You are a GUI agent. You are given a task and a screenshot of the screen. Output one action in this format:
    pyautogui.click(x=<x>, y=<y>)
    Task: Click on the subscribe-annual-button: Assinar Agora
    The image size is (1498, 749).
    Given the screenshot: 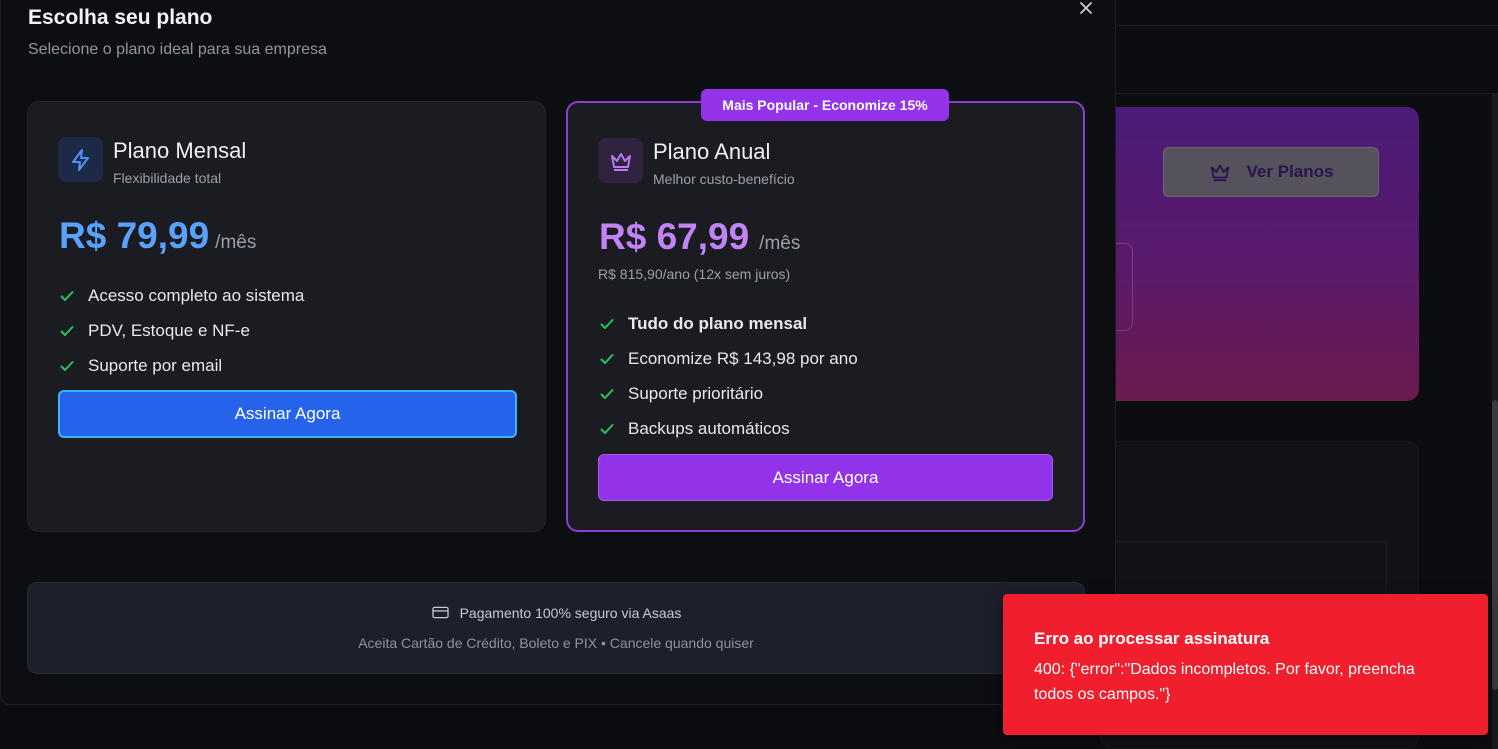 What is the action you would take?
    pyautogui.click(x=825, y=477)
    